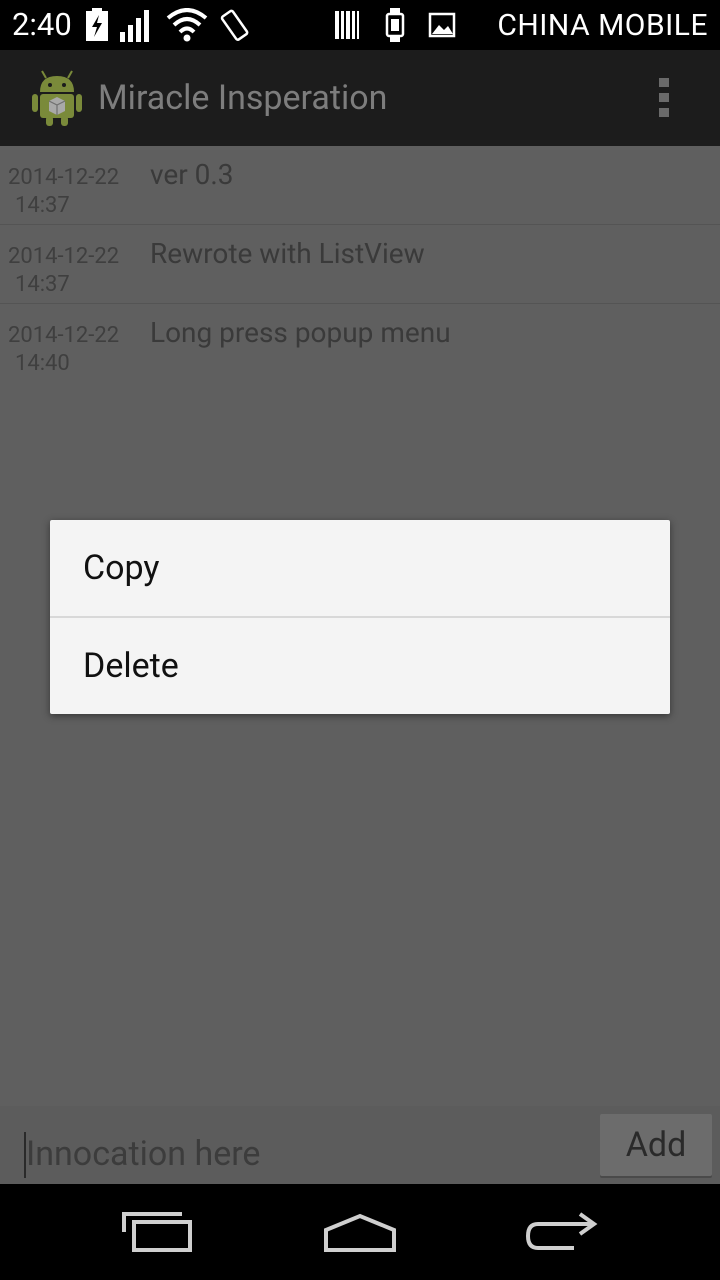 The width and height of the screenshot is (720, 1280). Describe the element at coordinates (302, 1157) in the screenshot. I see `innovation-input: Innocation here` at that location.